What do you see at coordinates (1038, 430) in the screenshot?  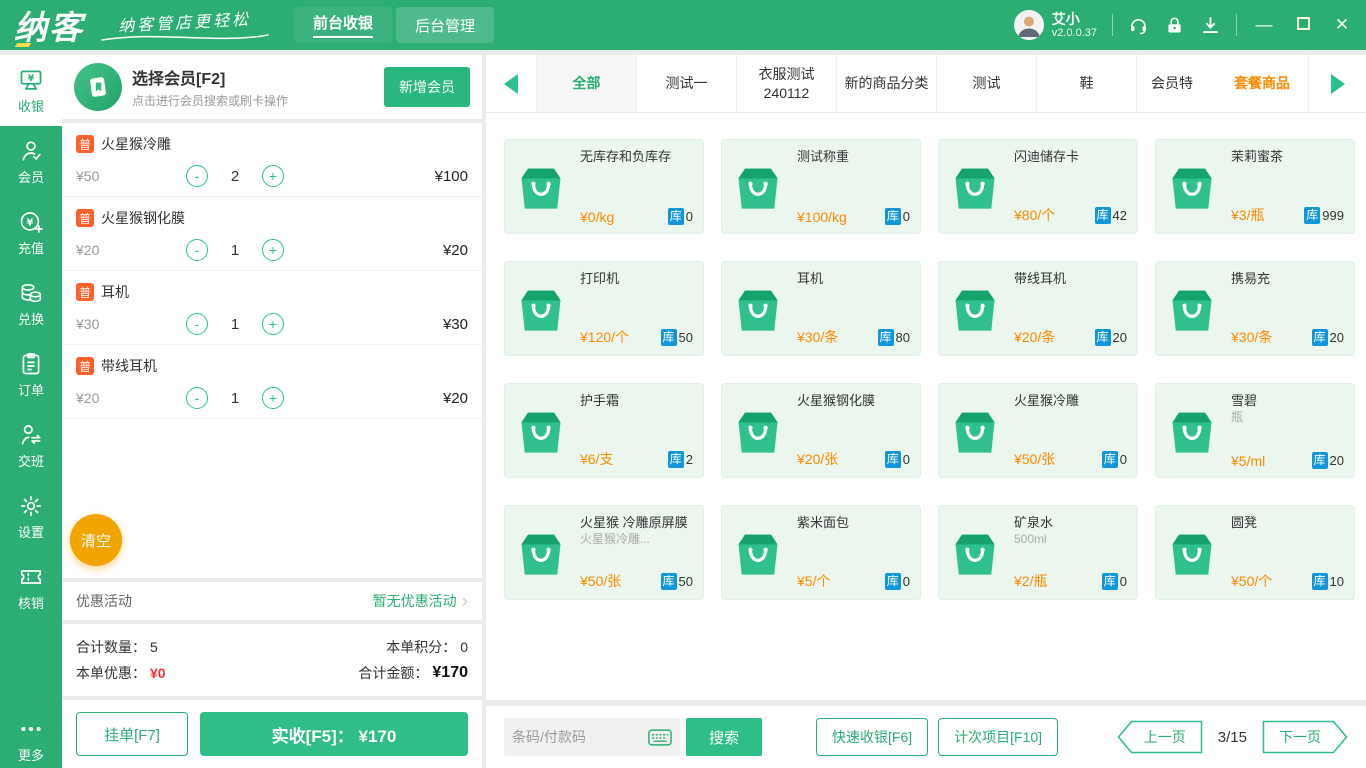 I see `product-card: 火星猴冷雕 ¥50/张 库 0` at bounding box center [1038, 430].